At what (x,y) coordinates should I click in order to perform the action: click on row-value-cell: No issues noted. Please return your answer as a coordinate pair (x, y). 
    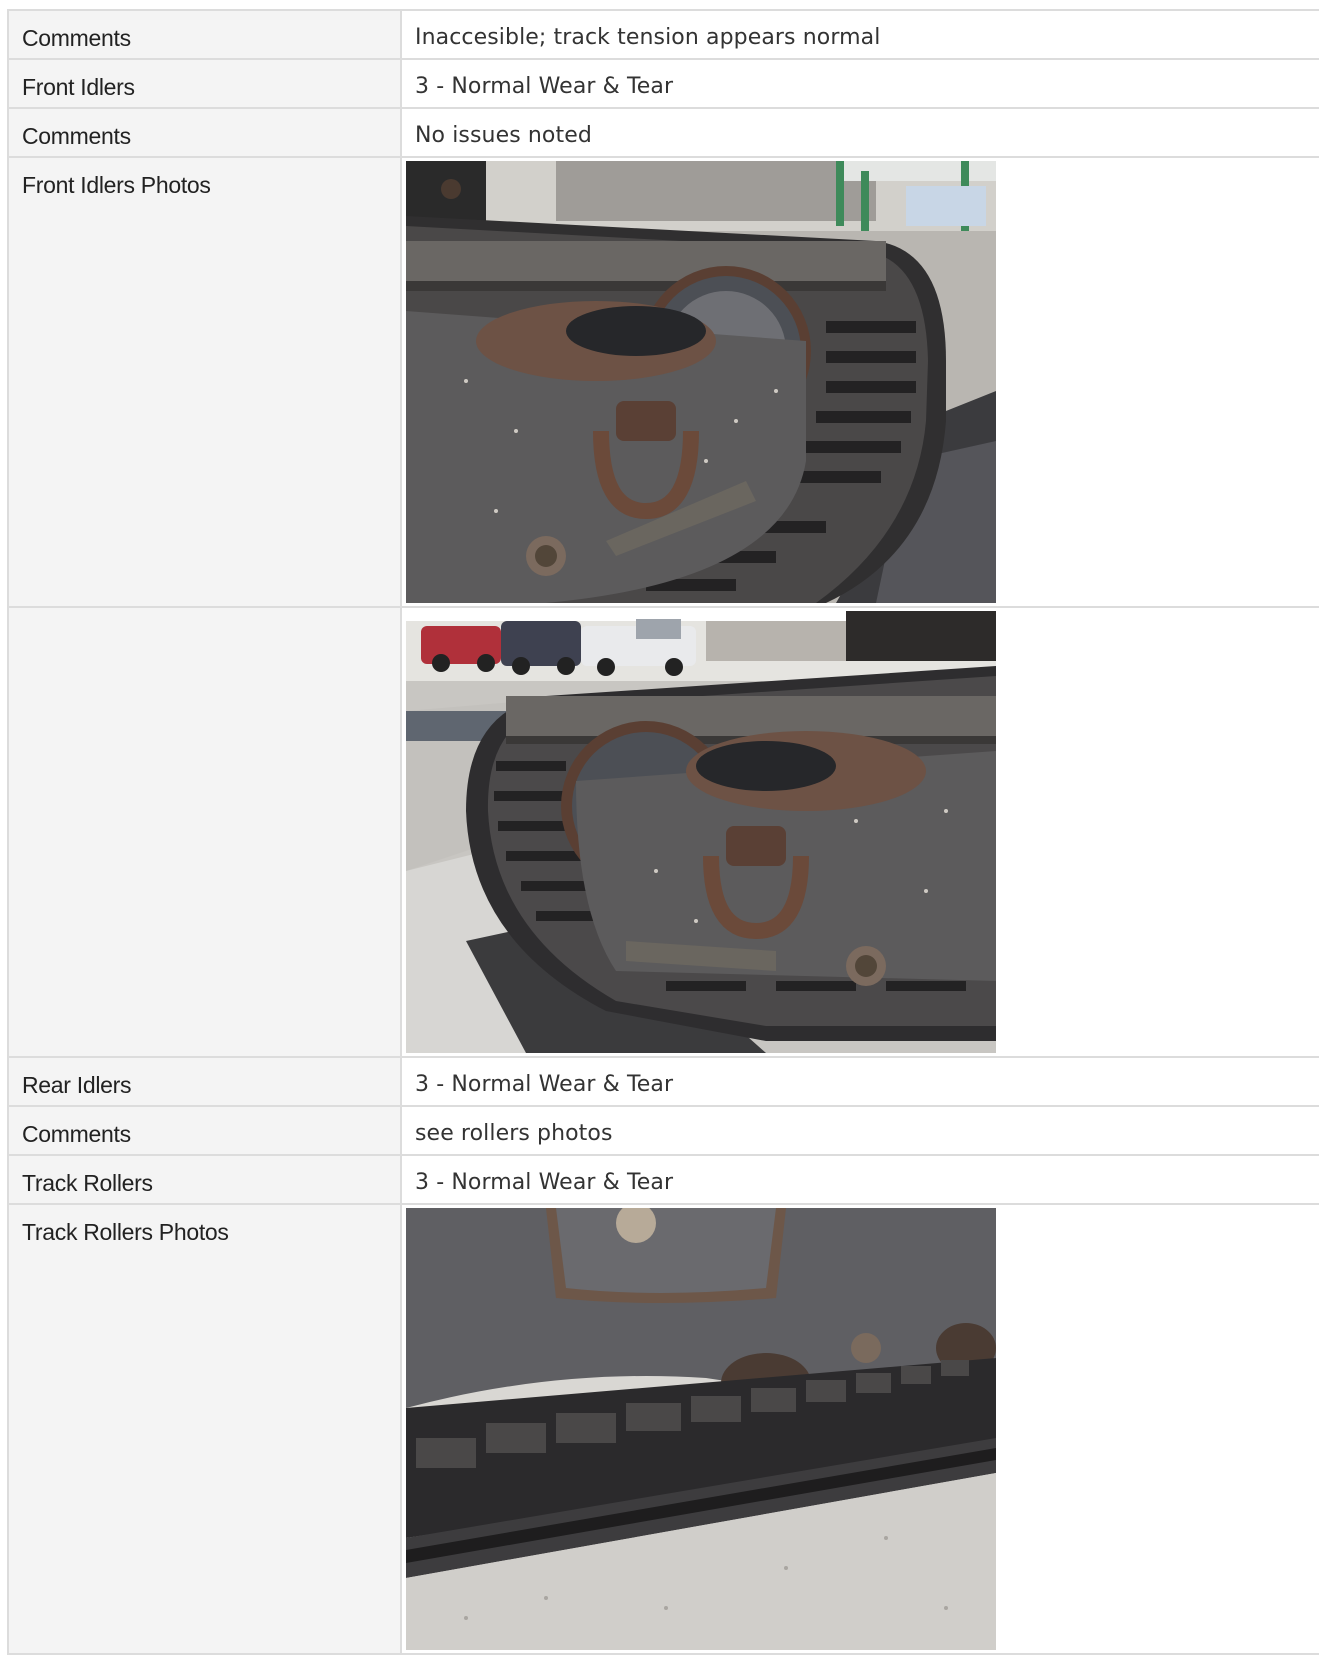
    Looking at the image, I should click on (860, 133).